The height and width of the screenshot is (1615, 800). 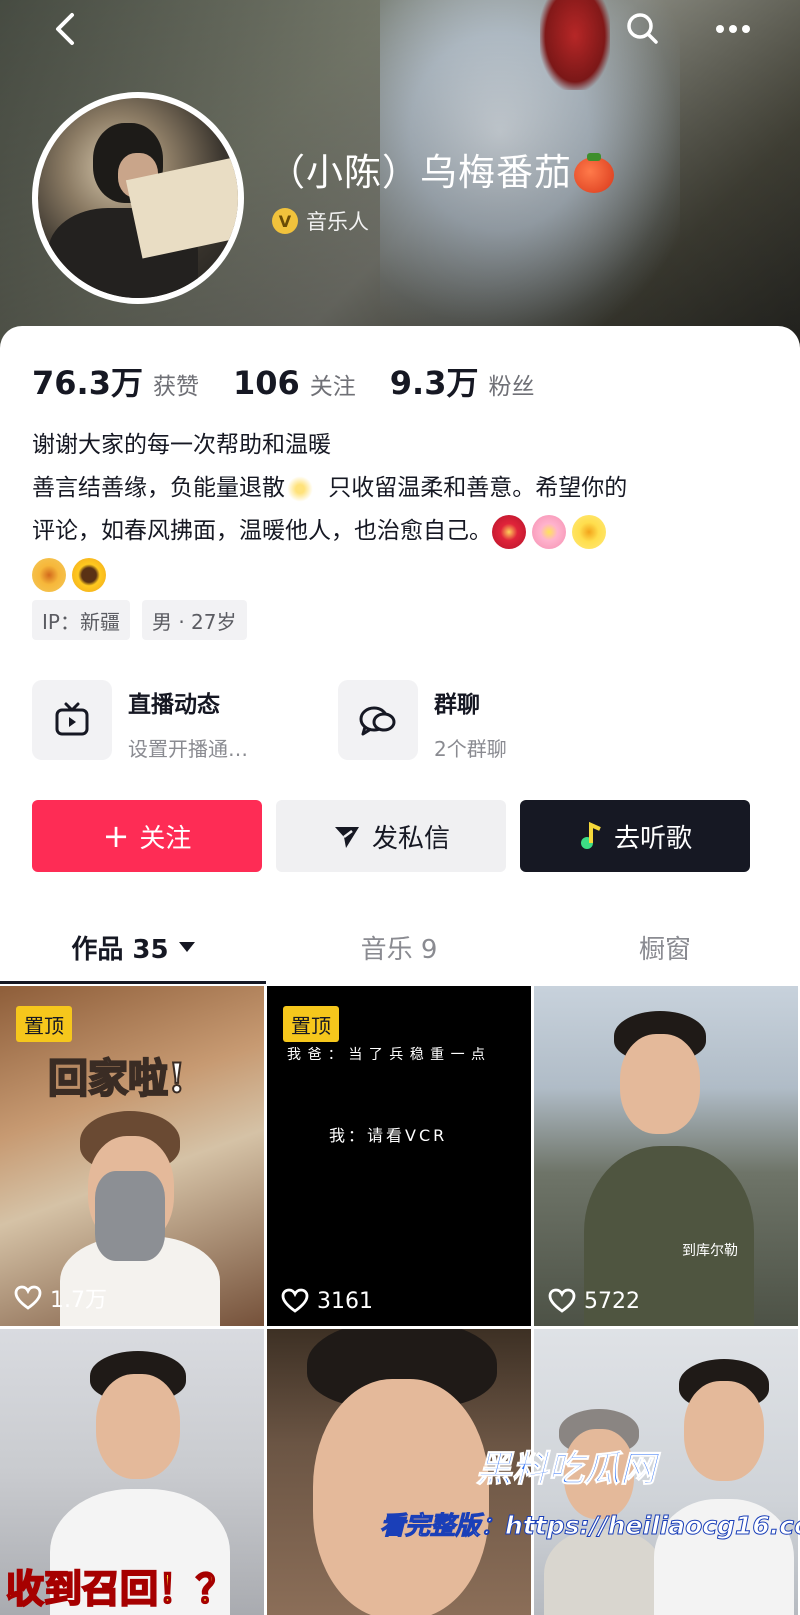 What do you see at coordinates (147, 836) in the screenshot?
I see `follow-button: + 关注` at bounding box center [147, 836].